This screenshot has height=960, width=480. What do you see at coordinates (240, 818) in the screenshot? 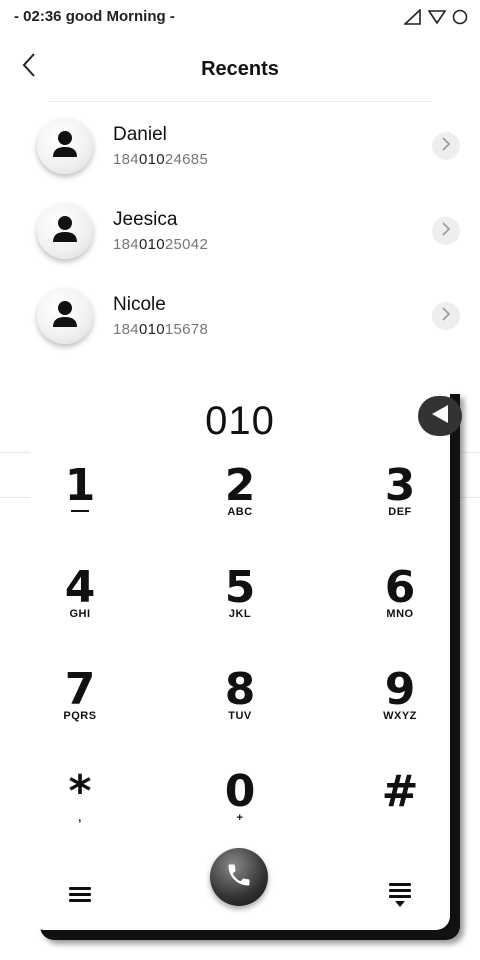
I see `key-letters: +` at bounding box center [240, 818].